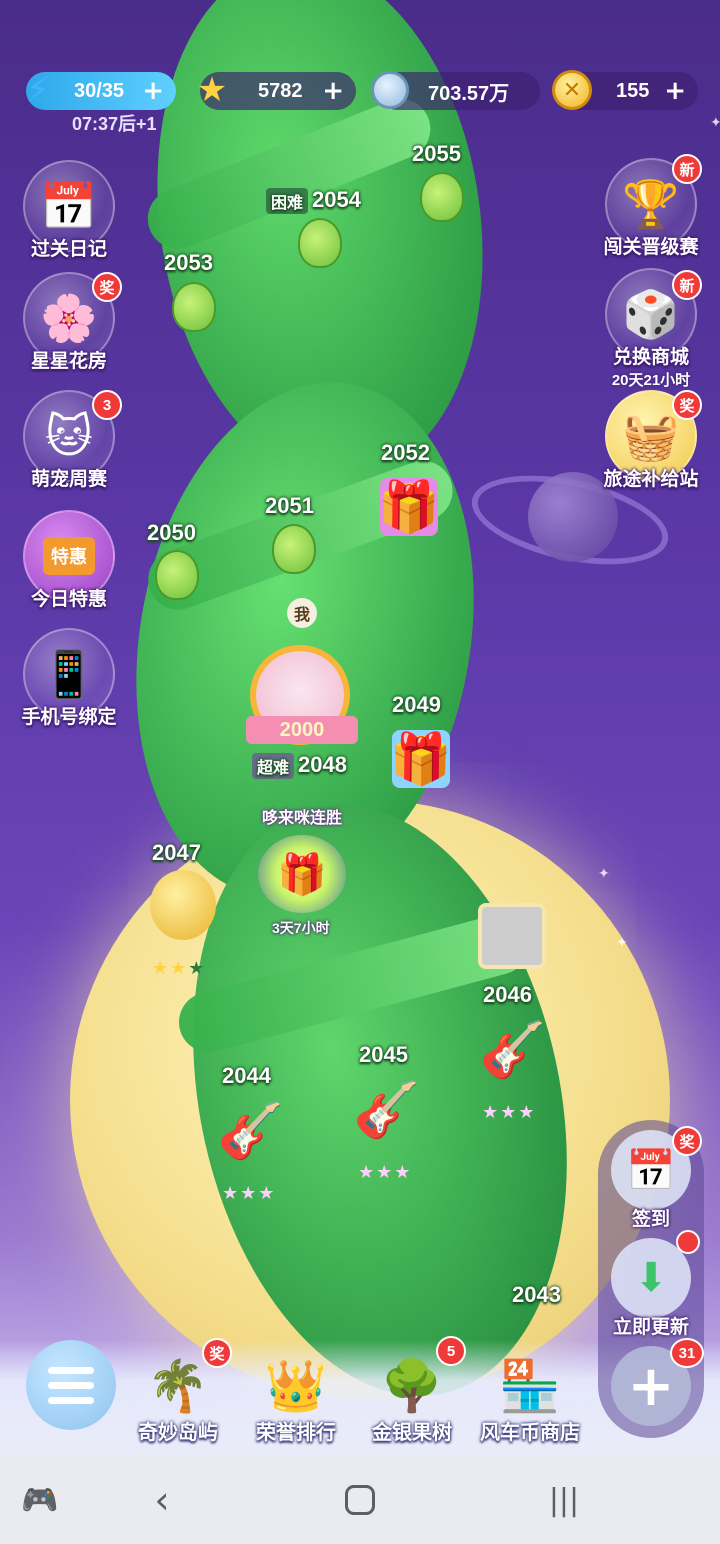  I want to click on main-menu-button, so click(71, 1385).